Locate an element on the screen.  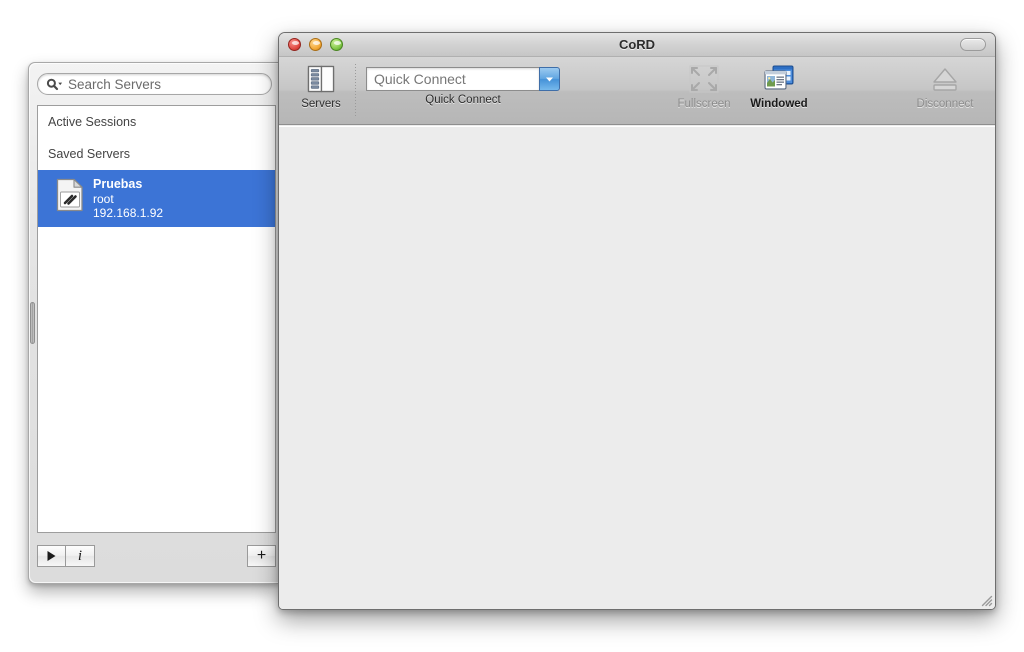
drawer-left-buttons: i is located at coordinates (66, 556).